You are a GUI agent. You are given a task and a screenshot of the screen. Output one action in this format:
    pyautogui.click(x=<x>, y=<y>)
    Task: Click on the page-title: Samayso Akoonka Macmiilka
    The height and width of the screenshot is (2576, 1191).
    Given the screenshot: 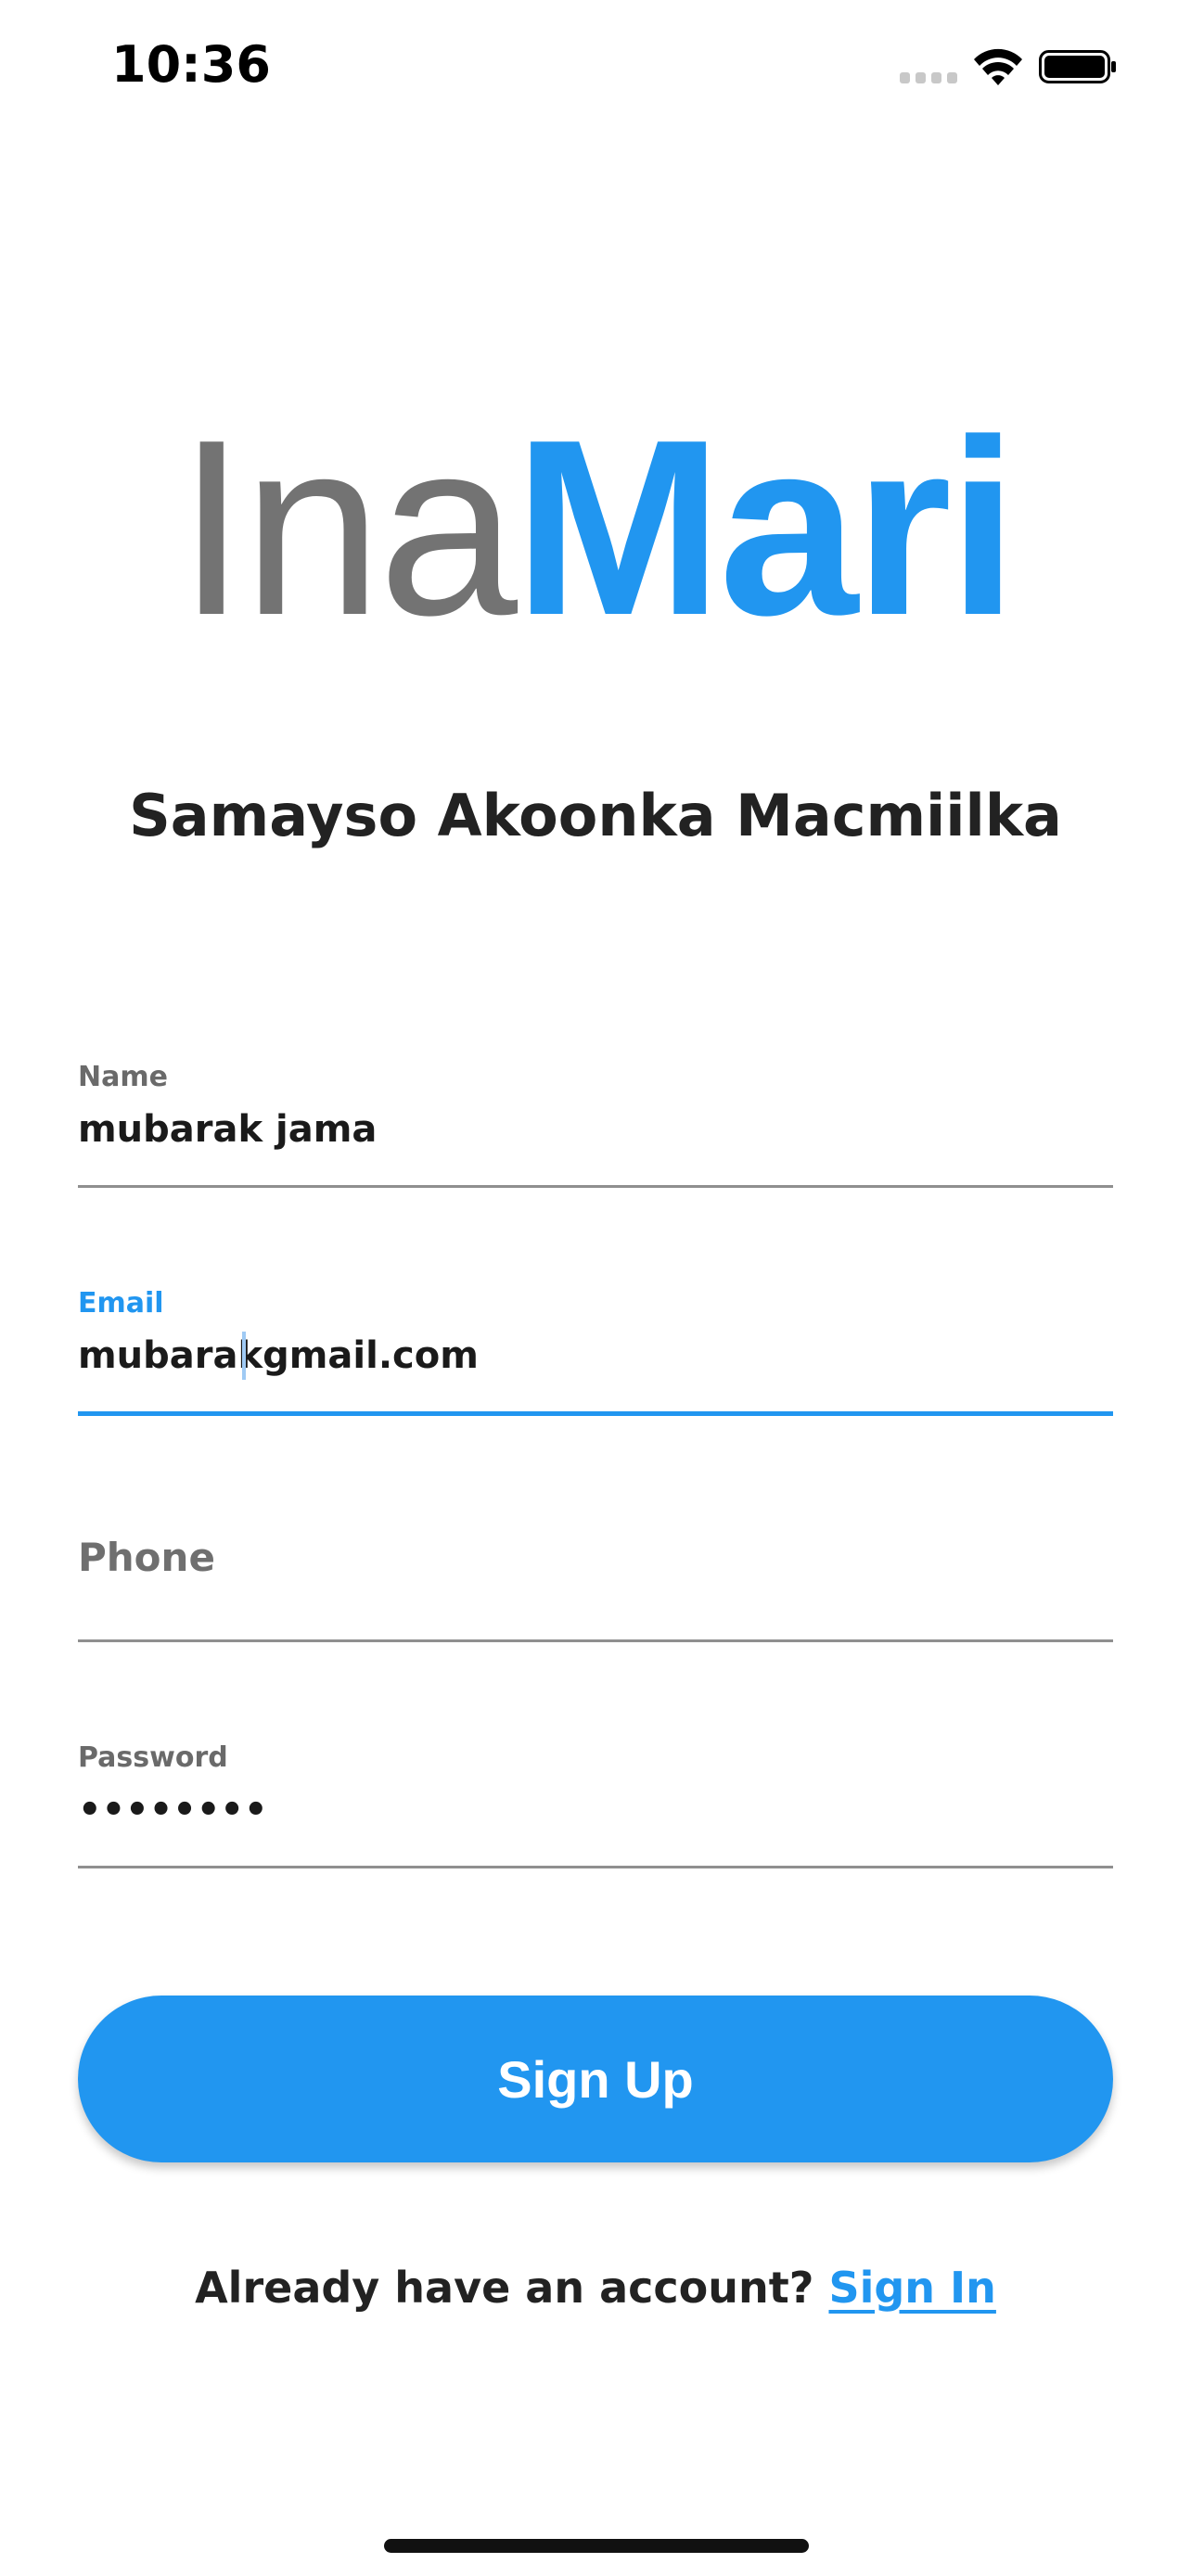 What is the action you would take?
    pyautogui.click(x=595, y=816)
    